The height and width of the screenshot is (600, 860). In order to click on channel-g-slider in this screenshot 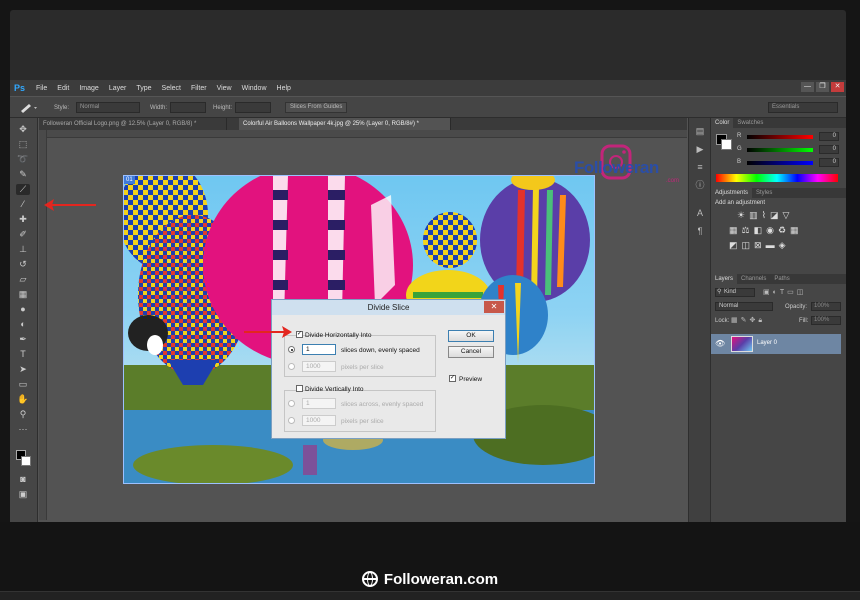, I will do `click(780, 150)`.